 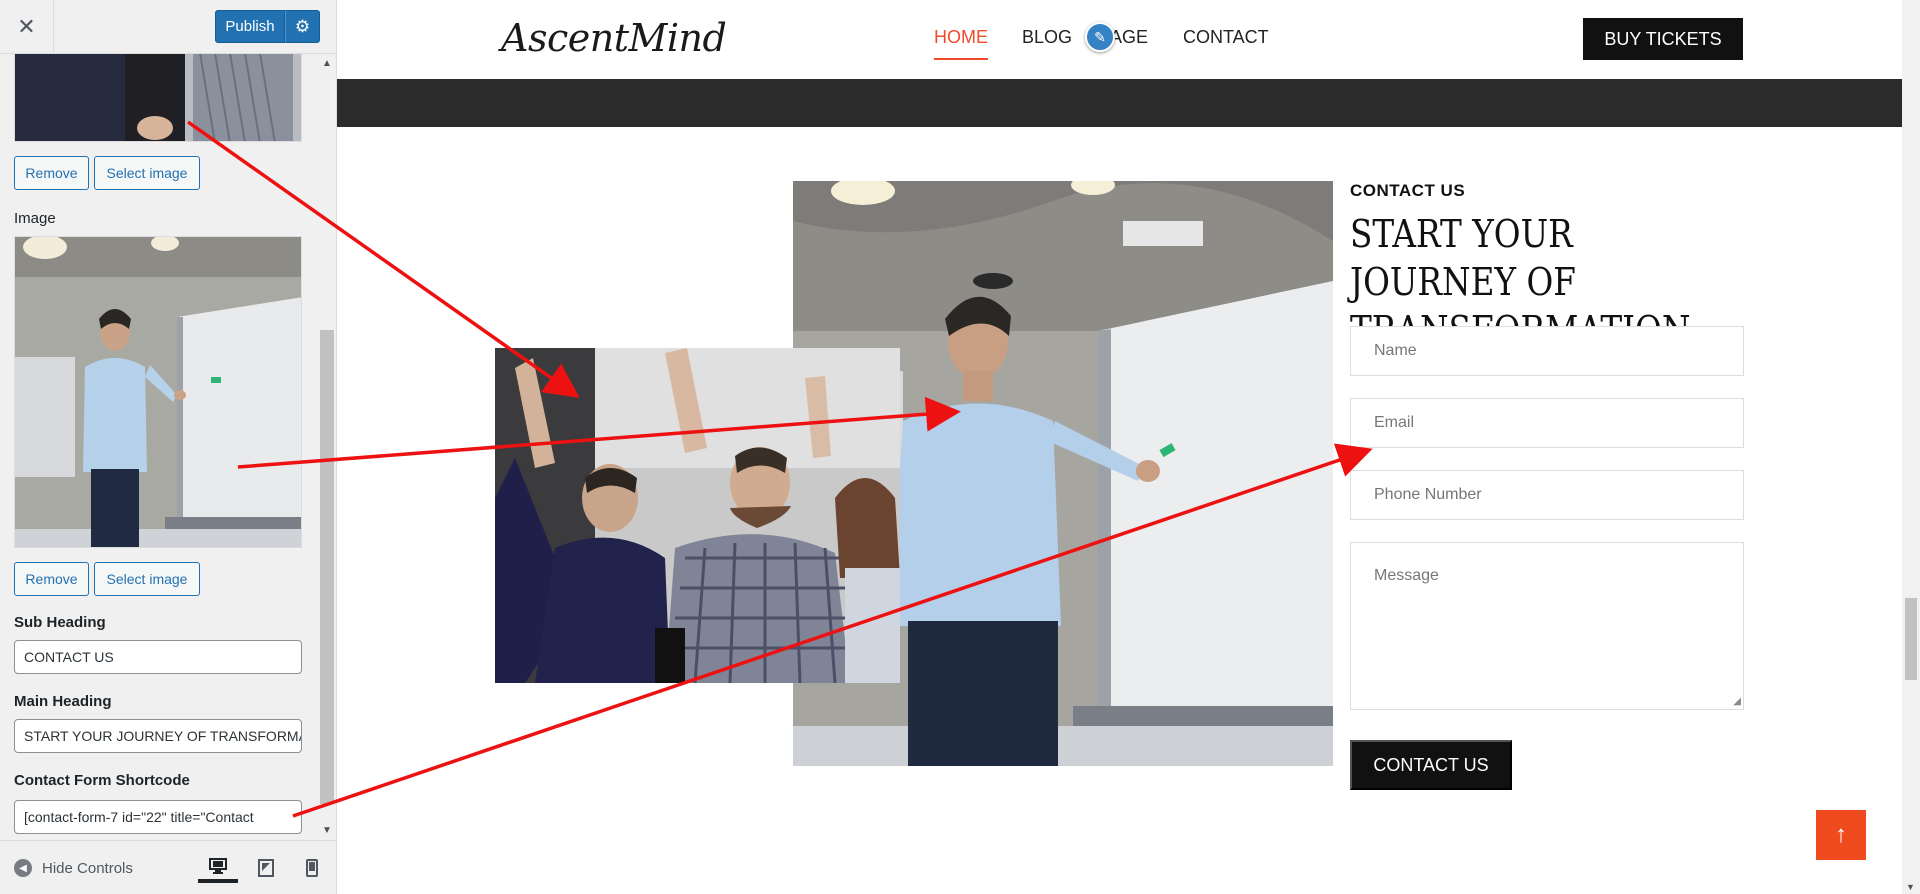 I want to click on site-logo: AscentMind, so click(x=614, y=38).